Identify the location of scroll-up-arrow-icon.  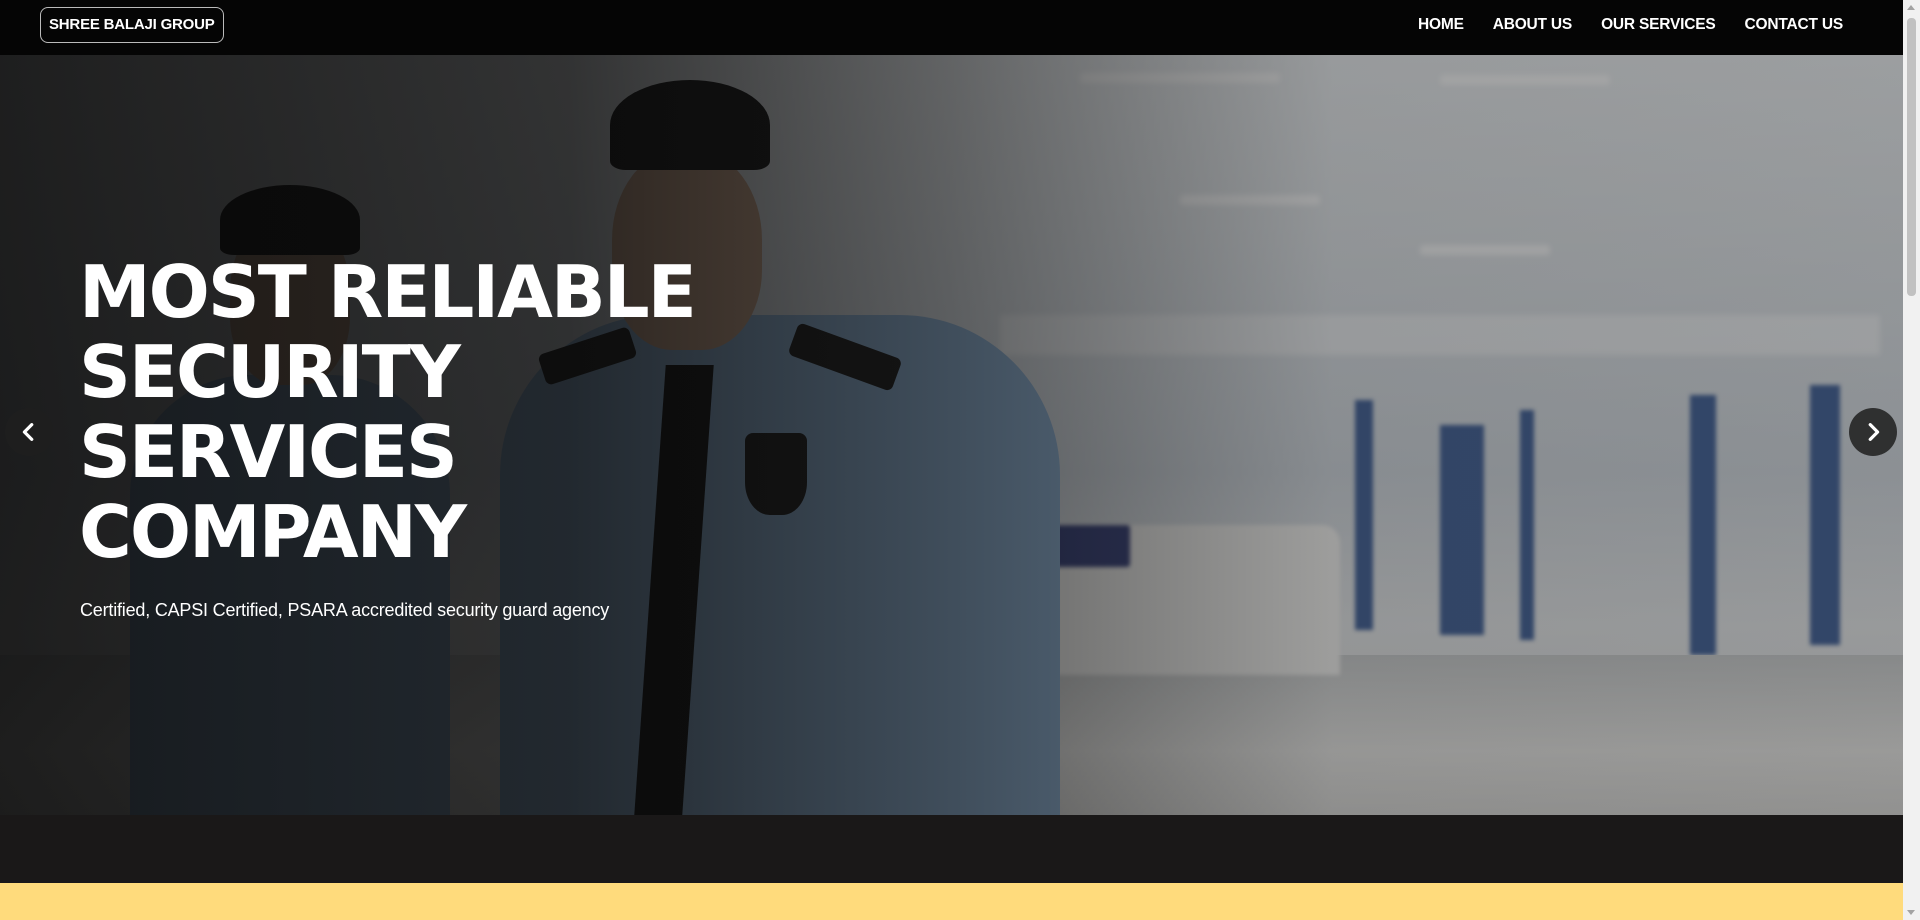
(1911, 7).